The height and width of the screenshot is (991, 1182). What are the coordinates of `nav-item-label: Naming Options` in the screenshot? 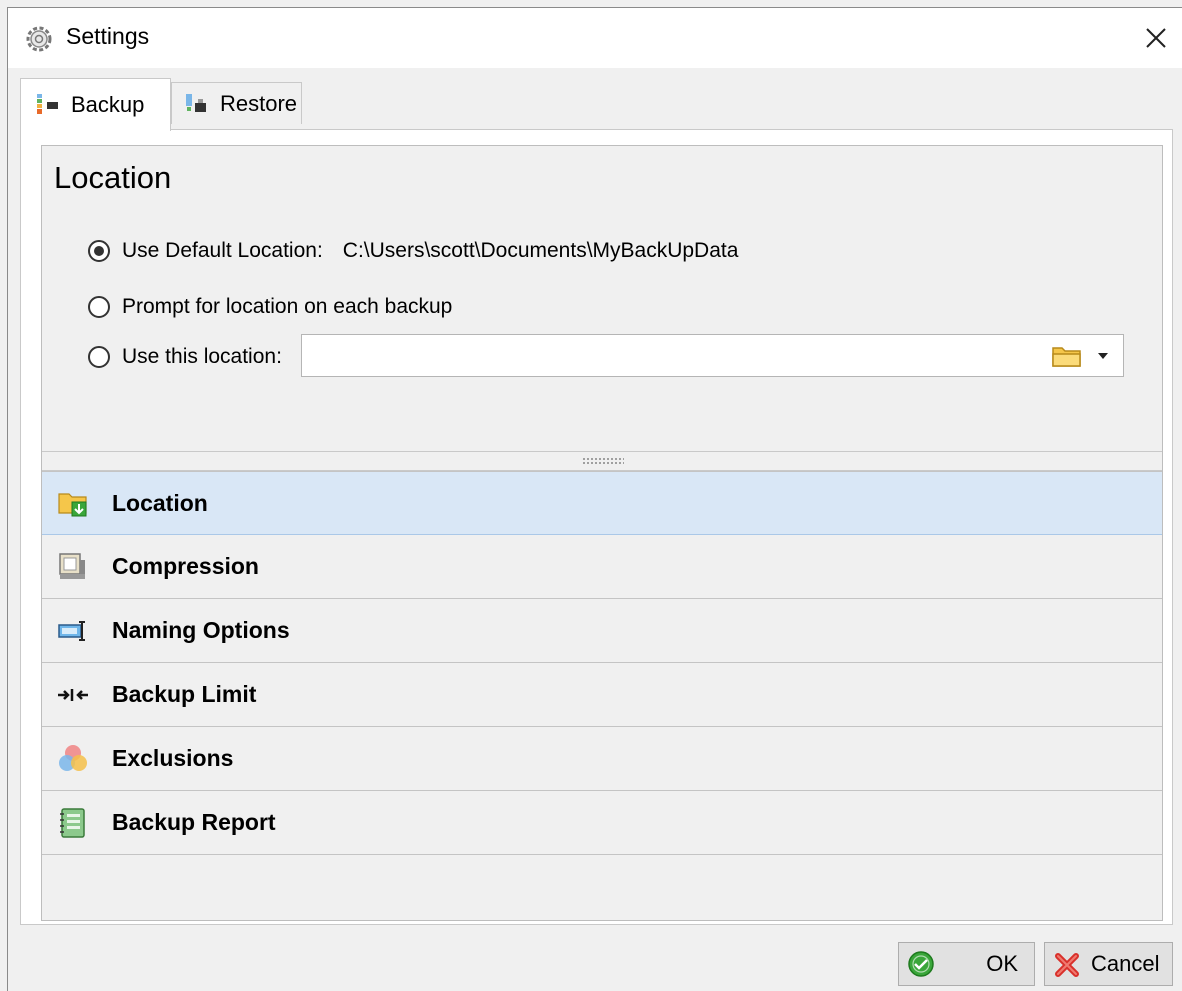 It's located at (201, 630).